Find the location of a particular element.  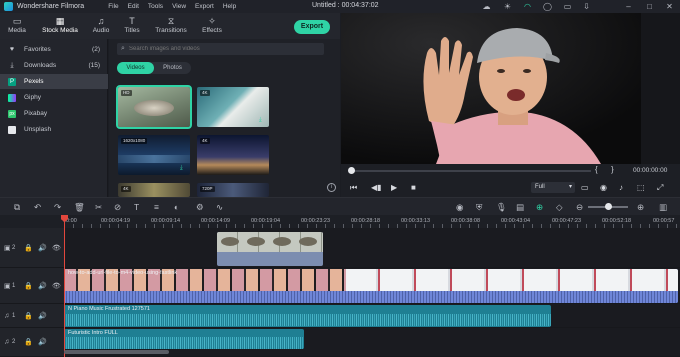

pixabay-icon: px is located at coordinates (12, 113).